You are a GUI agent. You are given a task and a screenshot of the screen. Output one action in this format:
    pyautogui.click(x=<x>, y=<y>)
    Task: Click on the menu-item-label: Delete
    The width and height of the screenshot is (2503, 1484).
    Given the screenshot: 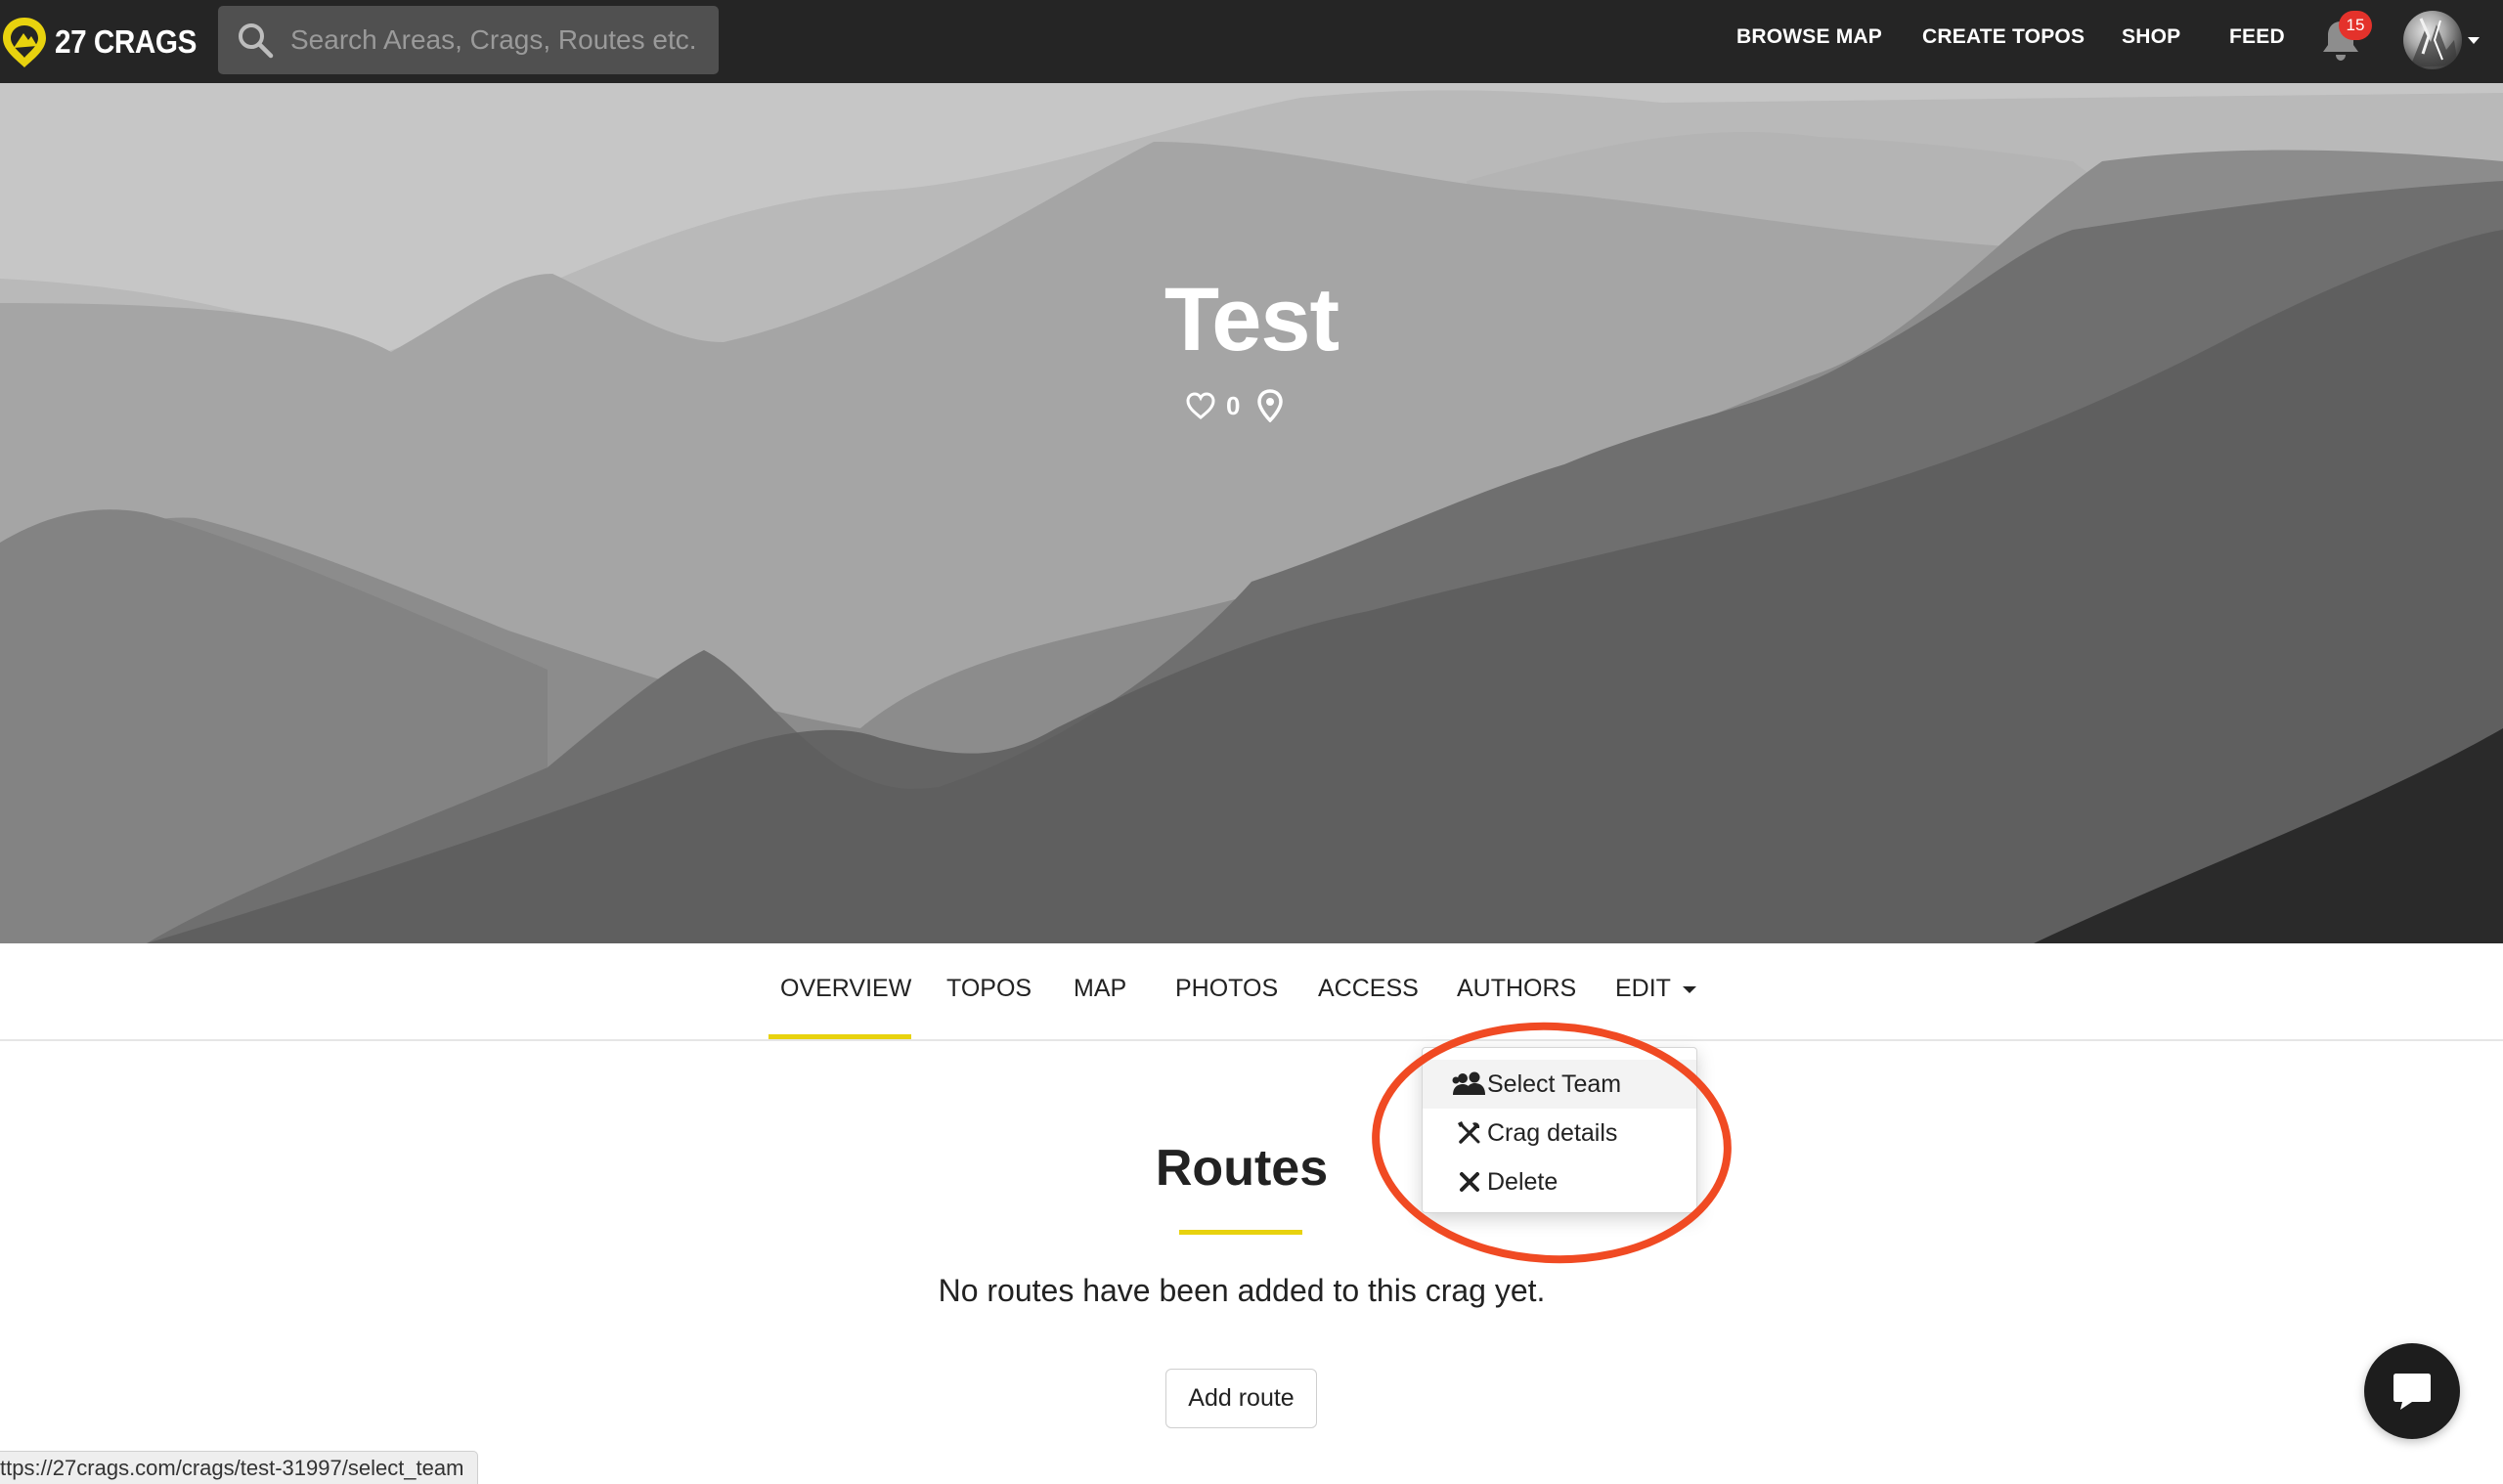 What is the action you would take?
    pyautogui.click(x=1523, y=1181)
    